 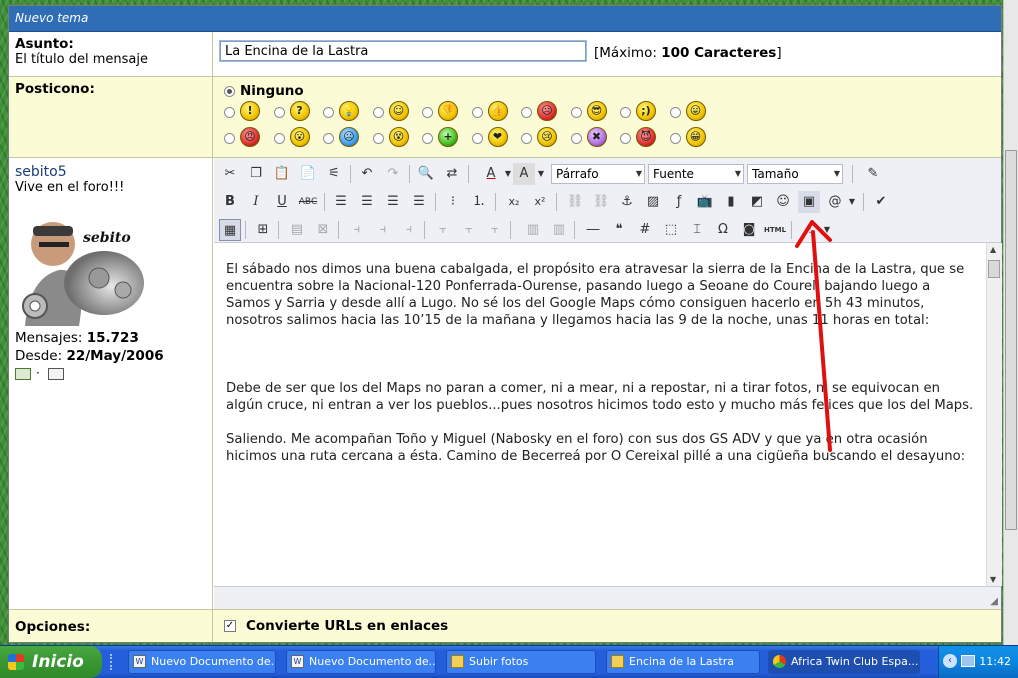 I want to click on superscript-icon: x², so click(x=540, y=202).